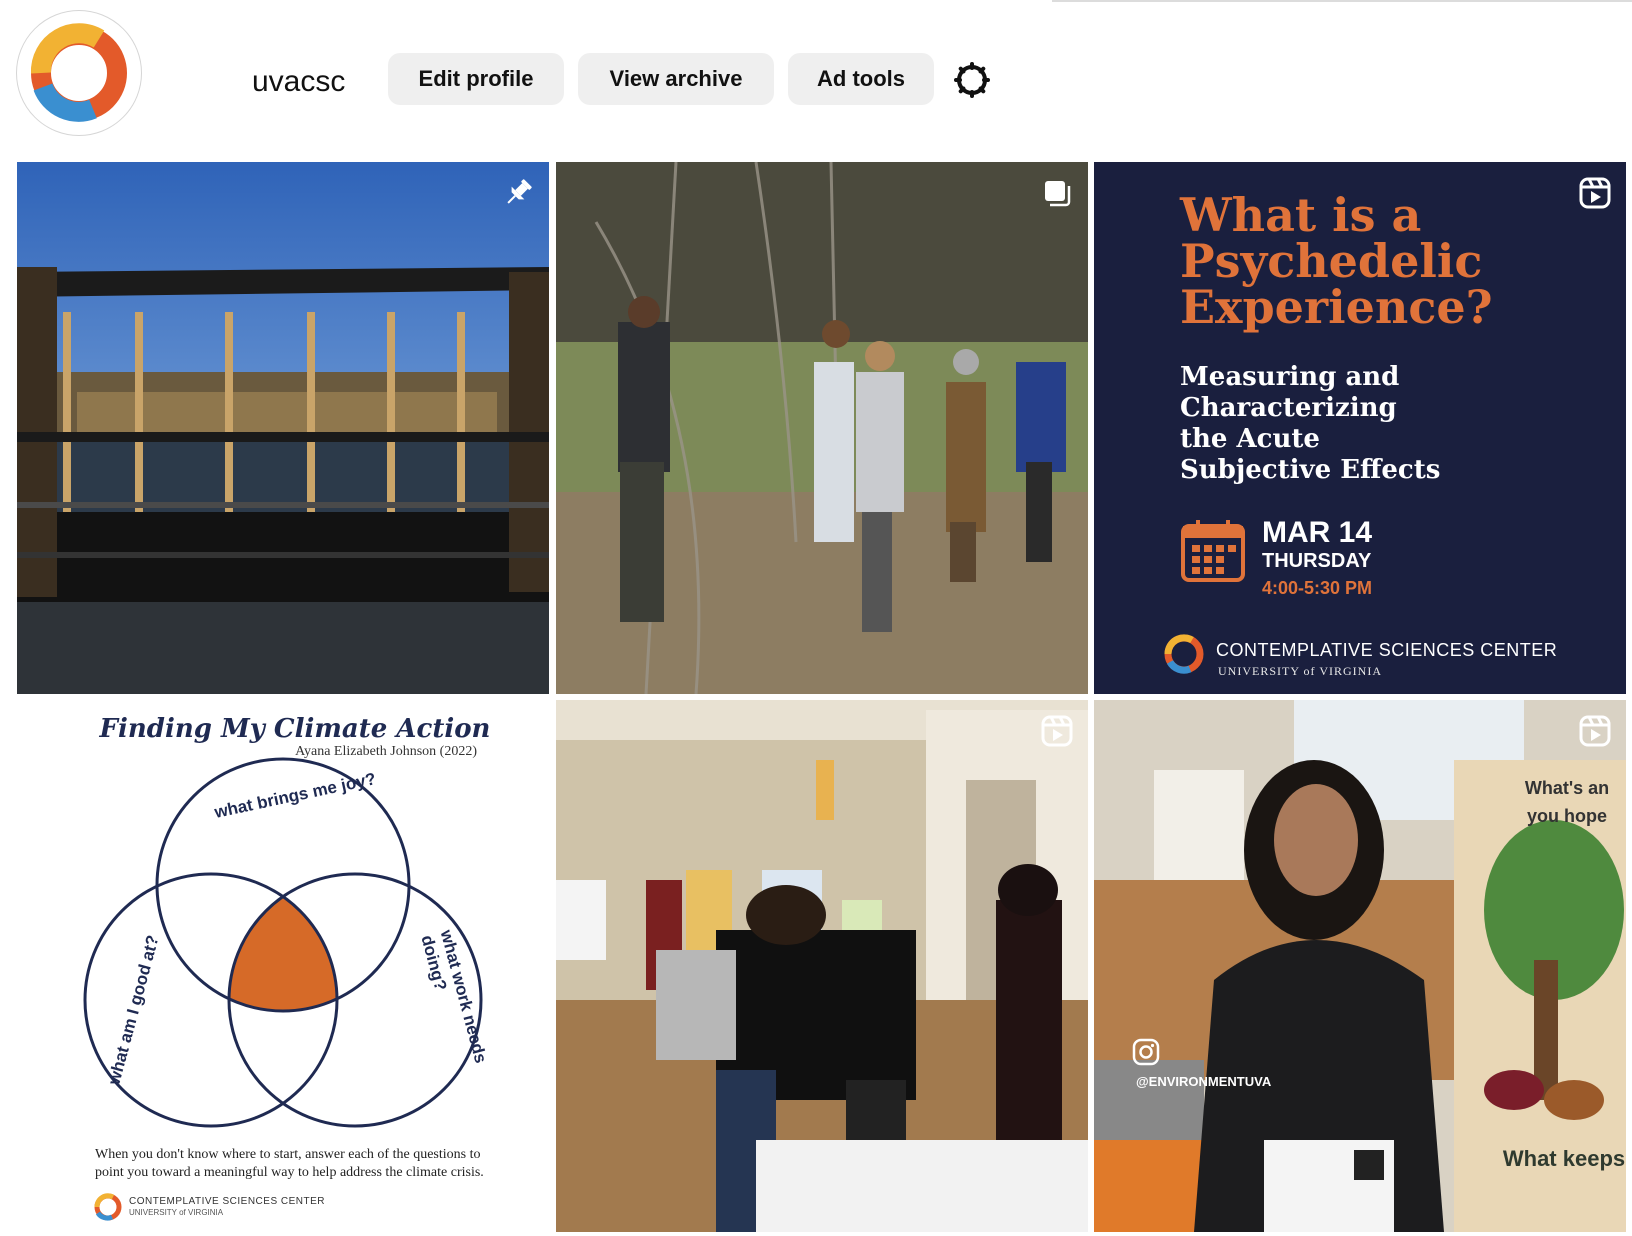 The width and height of the screenshot is (1632, 1236). I want to click on post-tile-forest, so click(822, 428).